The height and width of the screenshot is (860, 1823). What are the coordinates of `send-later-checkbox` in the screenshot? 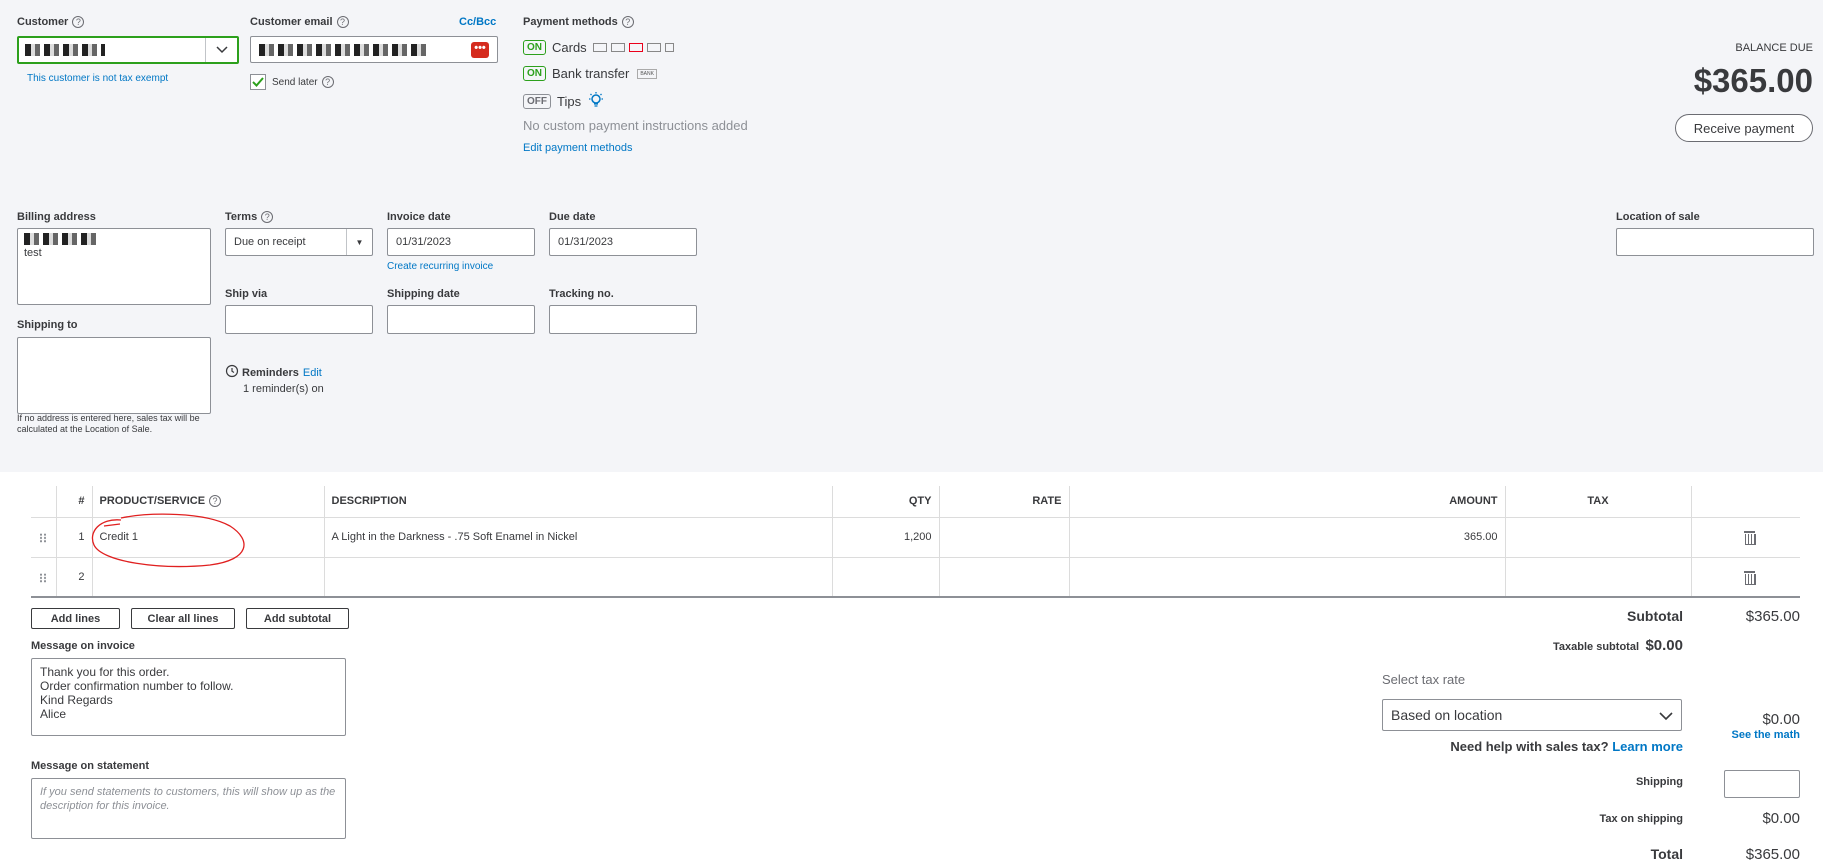 It's located at (258, 82).